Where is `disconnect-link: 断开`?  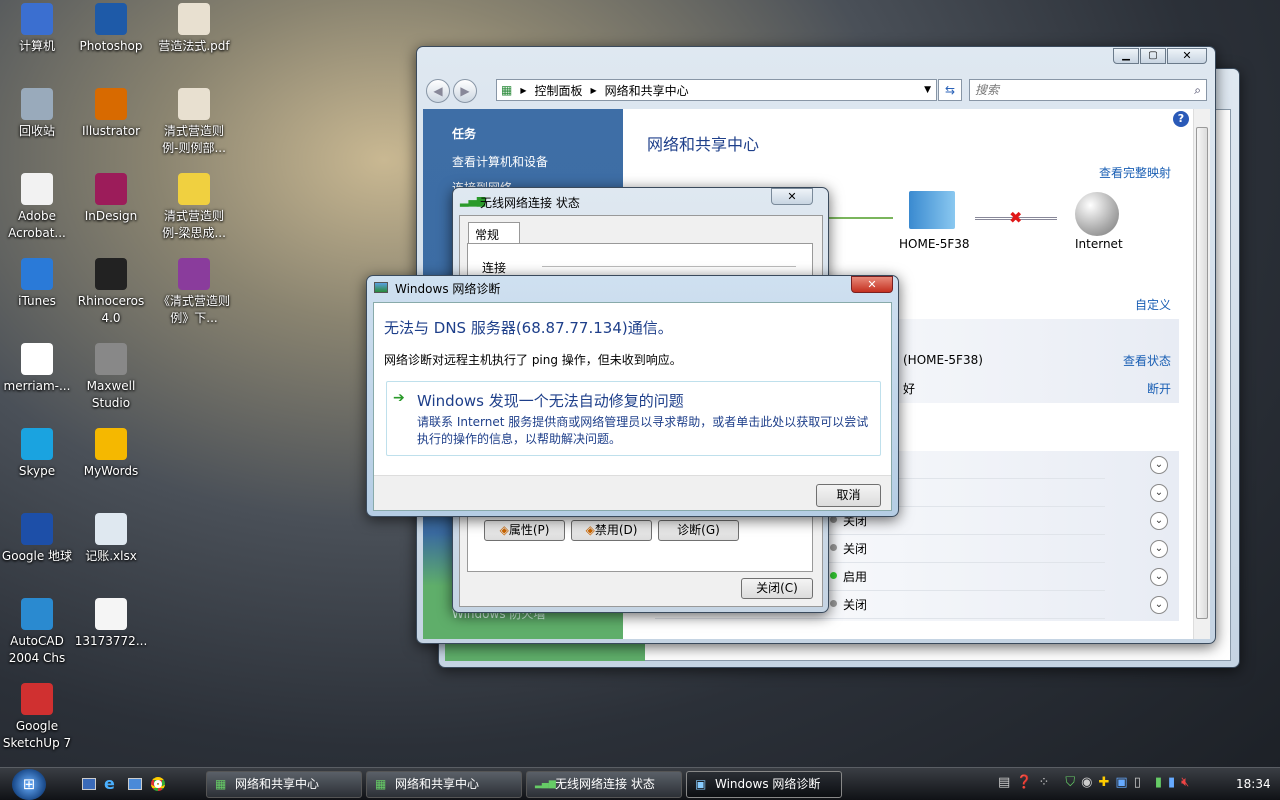 disconnect-link: 断开 is located at coordinates (1159, 388).